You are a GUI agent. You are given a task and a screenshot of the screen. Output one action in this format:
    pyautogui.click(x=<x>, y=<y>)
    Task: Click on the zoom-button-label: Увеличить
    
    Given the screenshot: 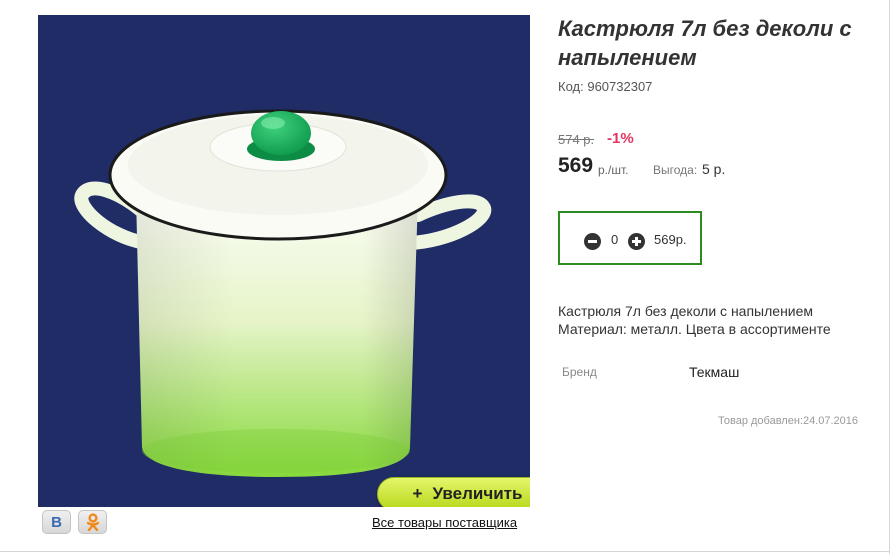 What is the action you would take?
    pyautogui.click(x=477, y=493)
    